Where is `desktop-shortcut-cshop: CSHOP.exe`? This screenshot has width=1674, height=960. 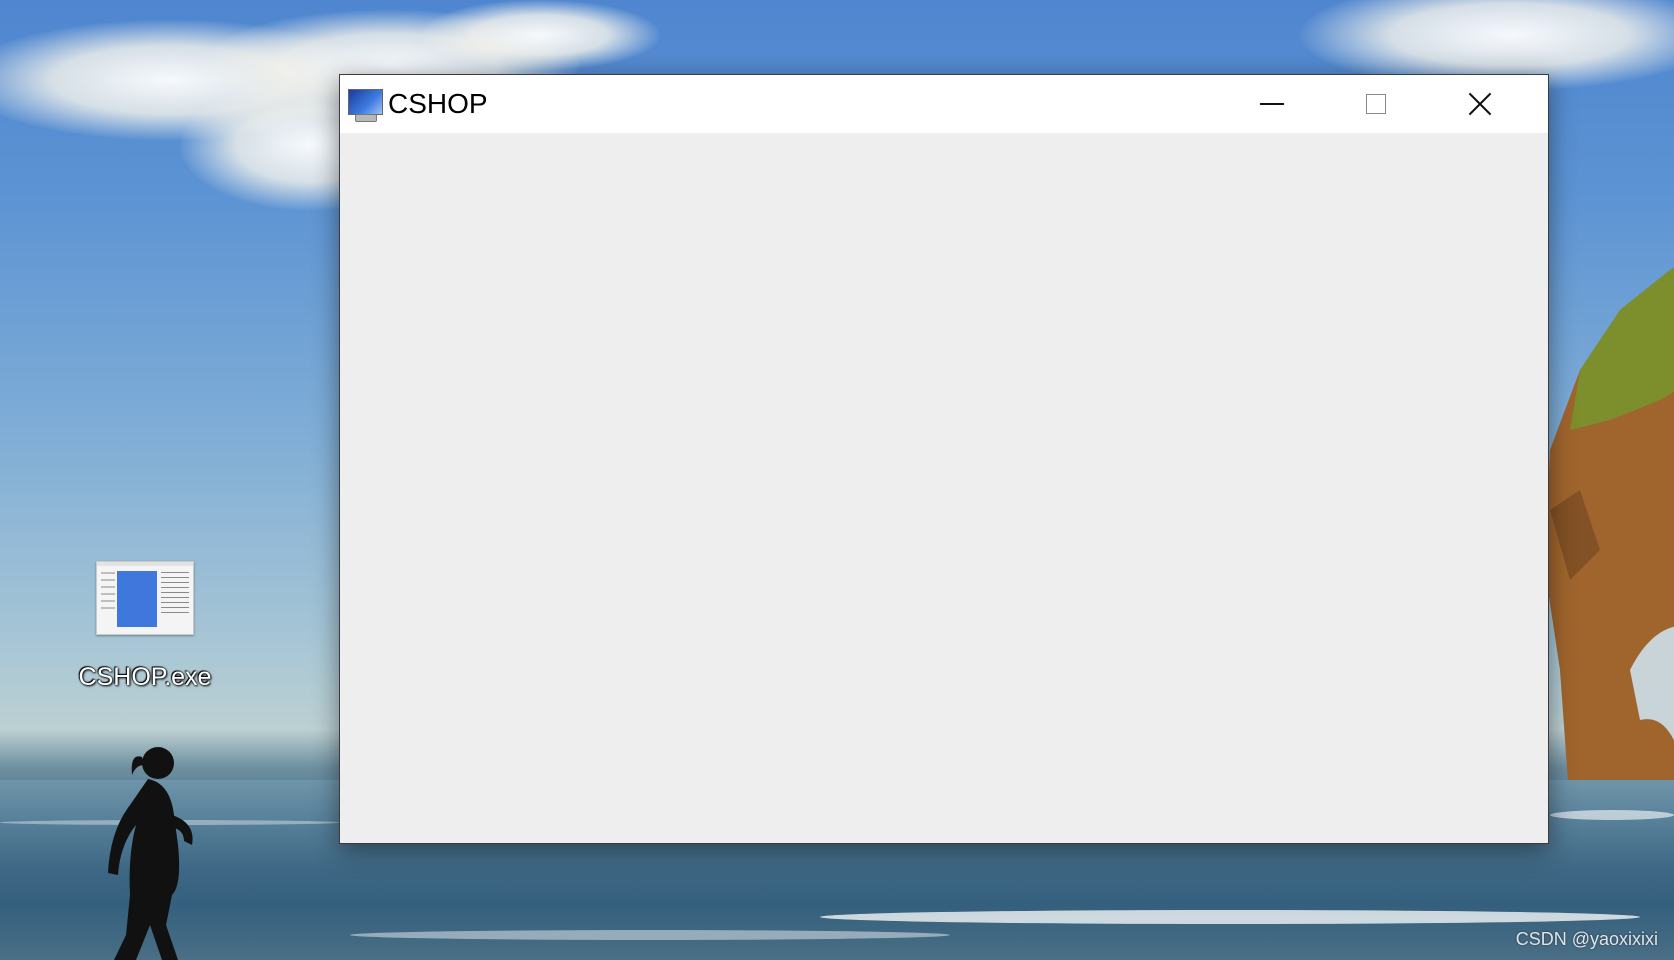 desktop-shortcut-cshop: CSHOP.exe is located at coordinates (145, 623).